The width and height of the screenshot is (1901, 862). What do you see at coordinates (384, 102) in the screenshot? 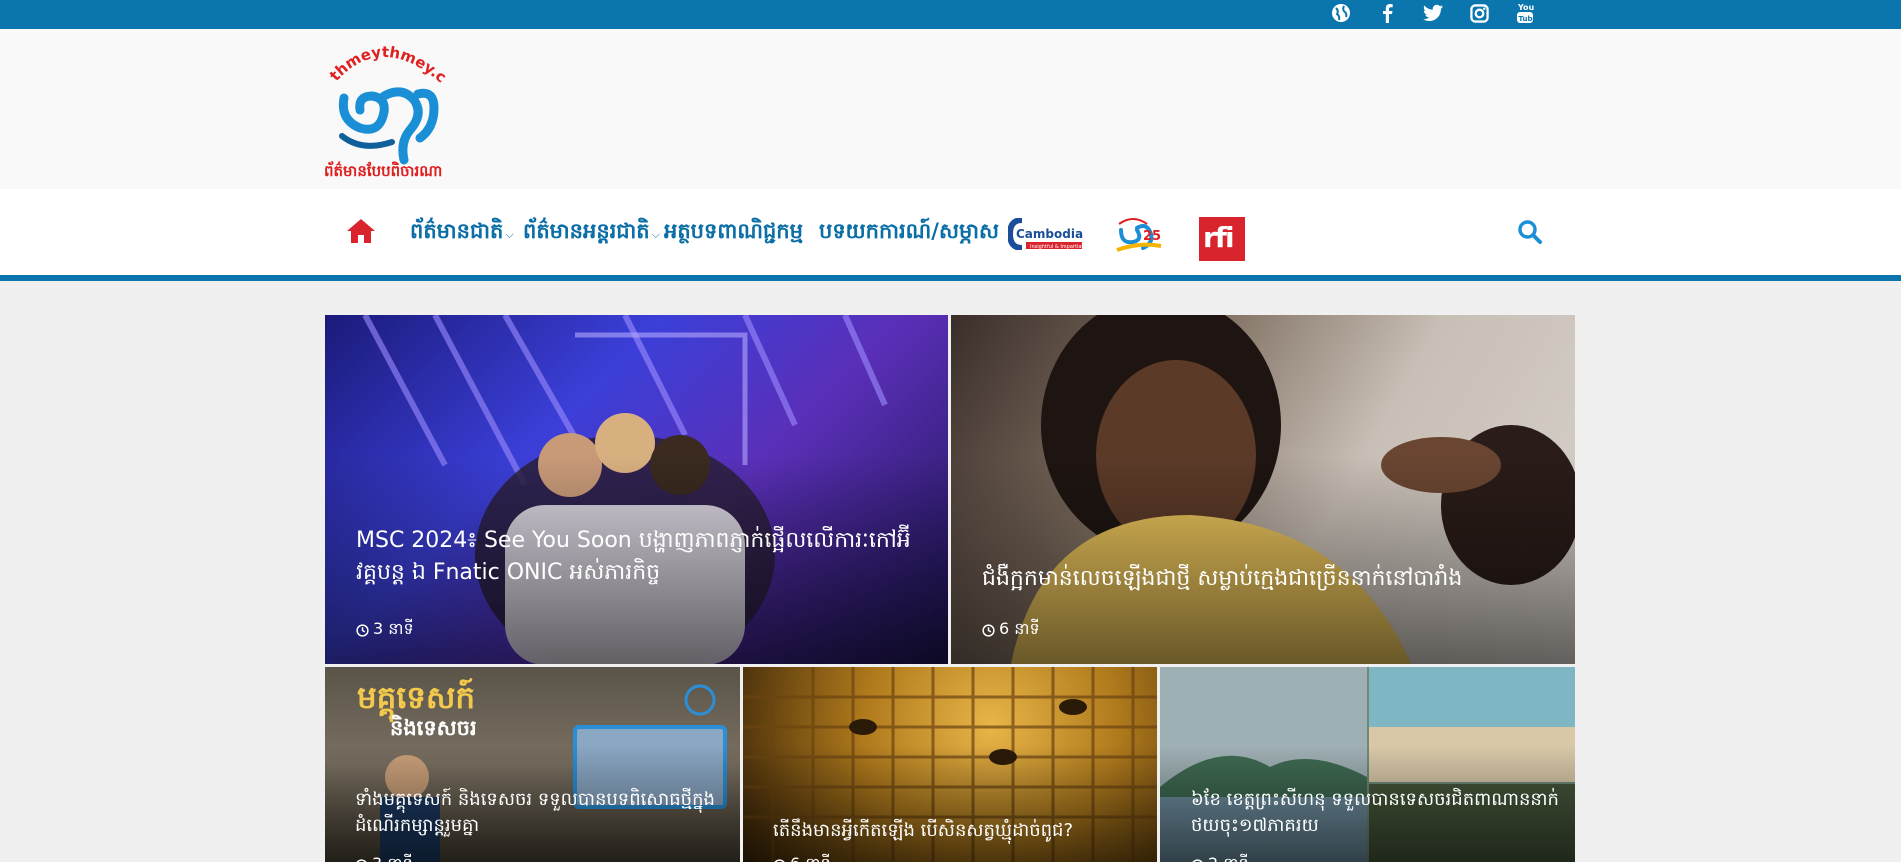
I see `site-logo: thmeythmey.com ព័ត៌មានបែបពិចារណា` at bounding box center [384, 102].